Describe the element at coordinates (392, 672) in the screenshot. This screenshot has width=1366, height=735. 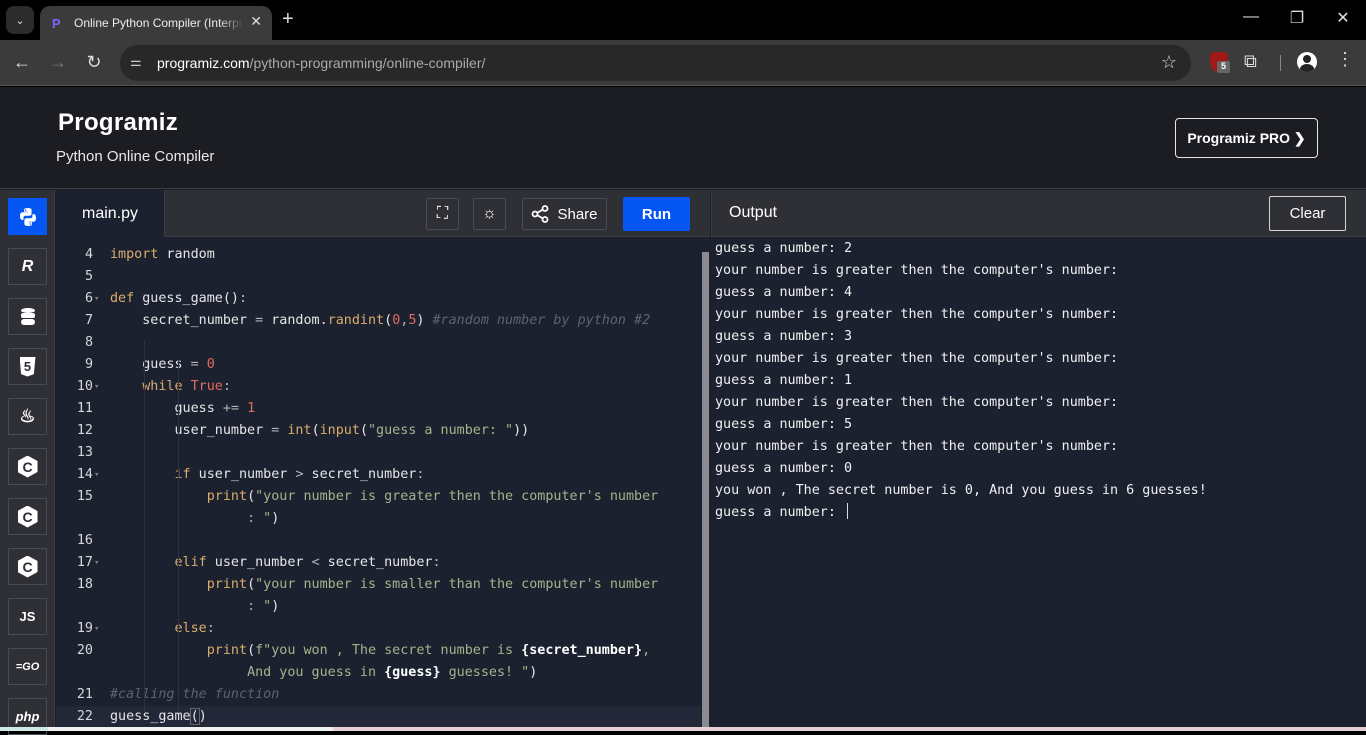
I see `code-text: And you guess in {guess} guesses! ")` at that location.